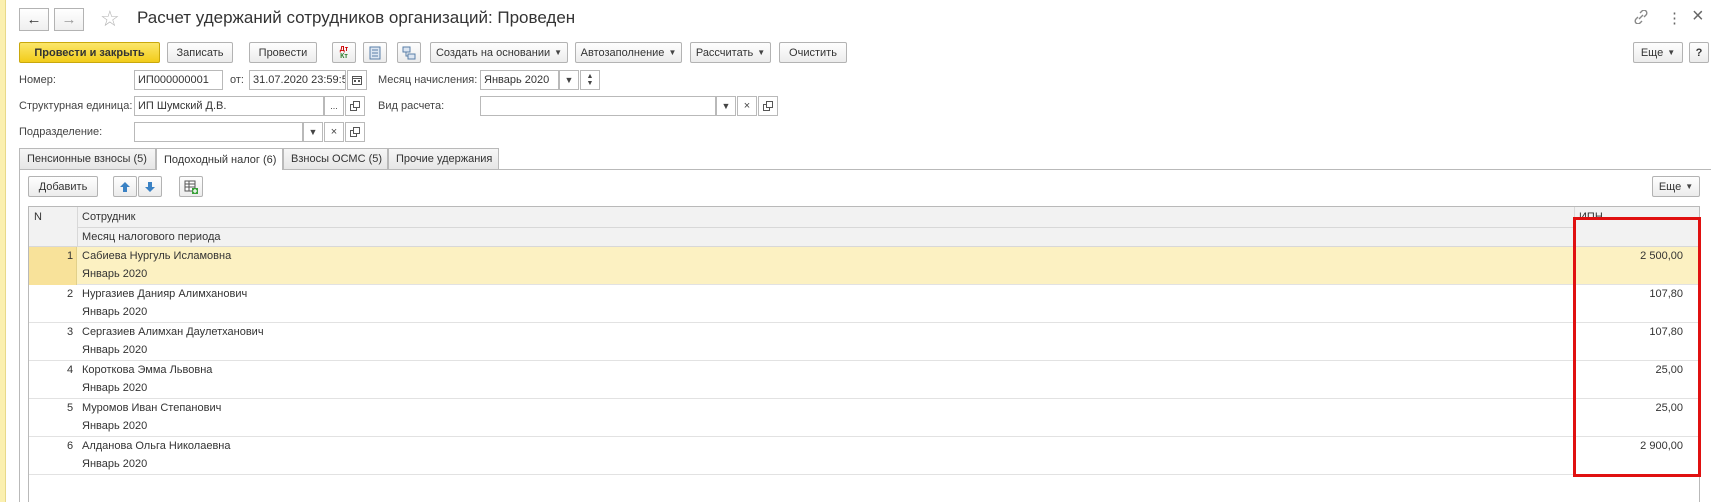 The image size is (1711, 502). I want to click on division-label: Подразделение:, so click(61, 132).